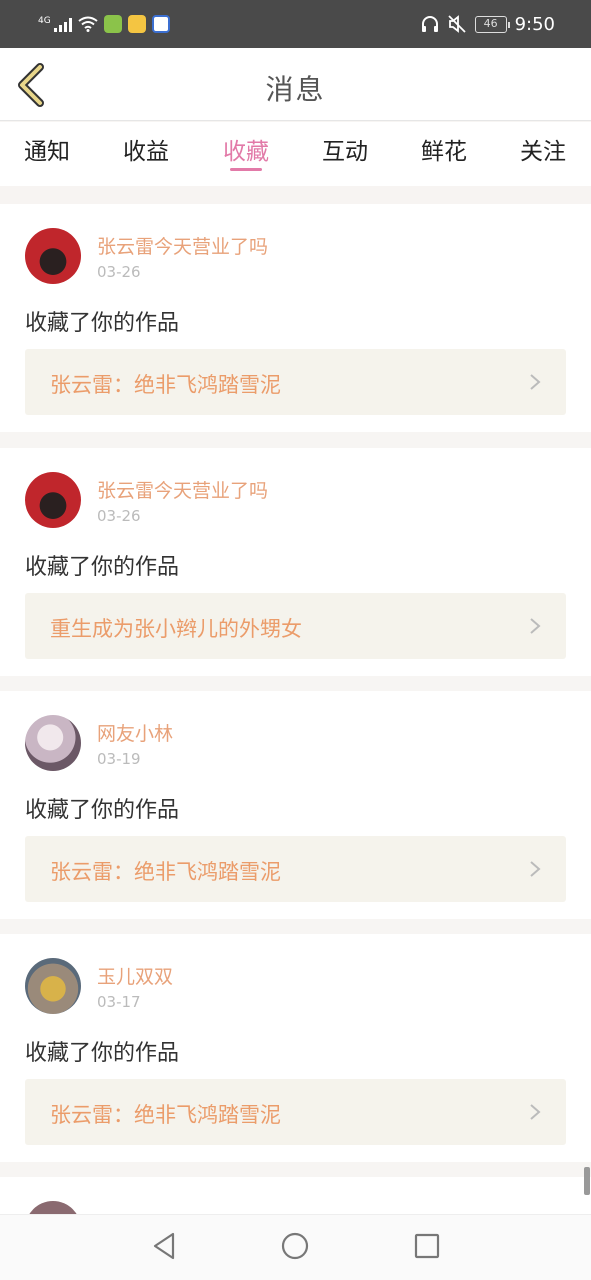 The image size is (591, 1280). I want to click on page-title: 消息, so click(295, 89).